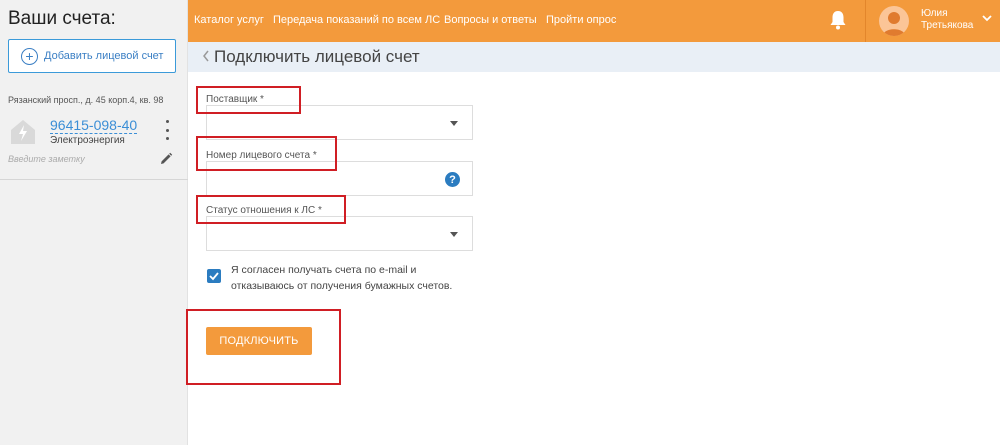 The height and width of the screenshot is (445, 1000). I want to click on pencil-icon, so click(166, 159).